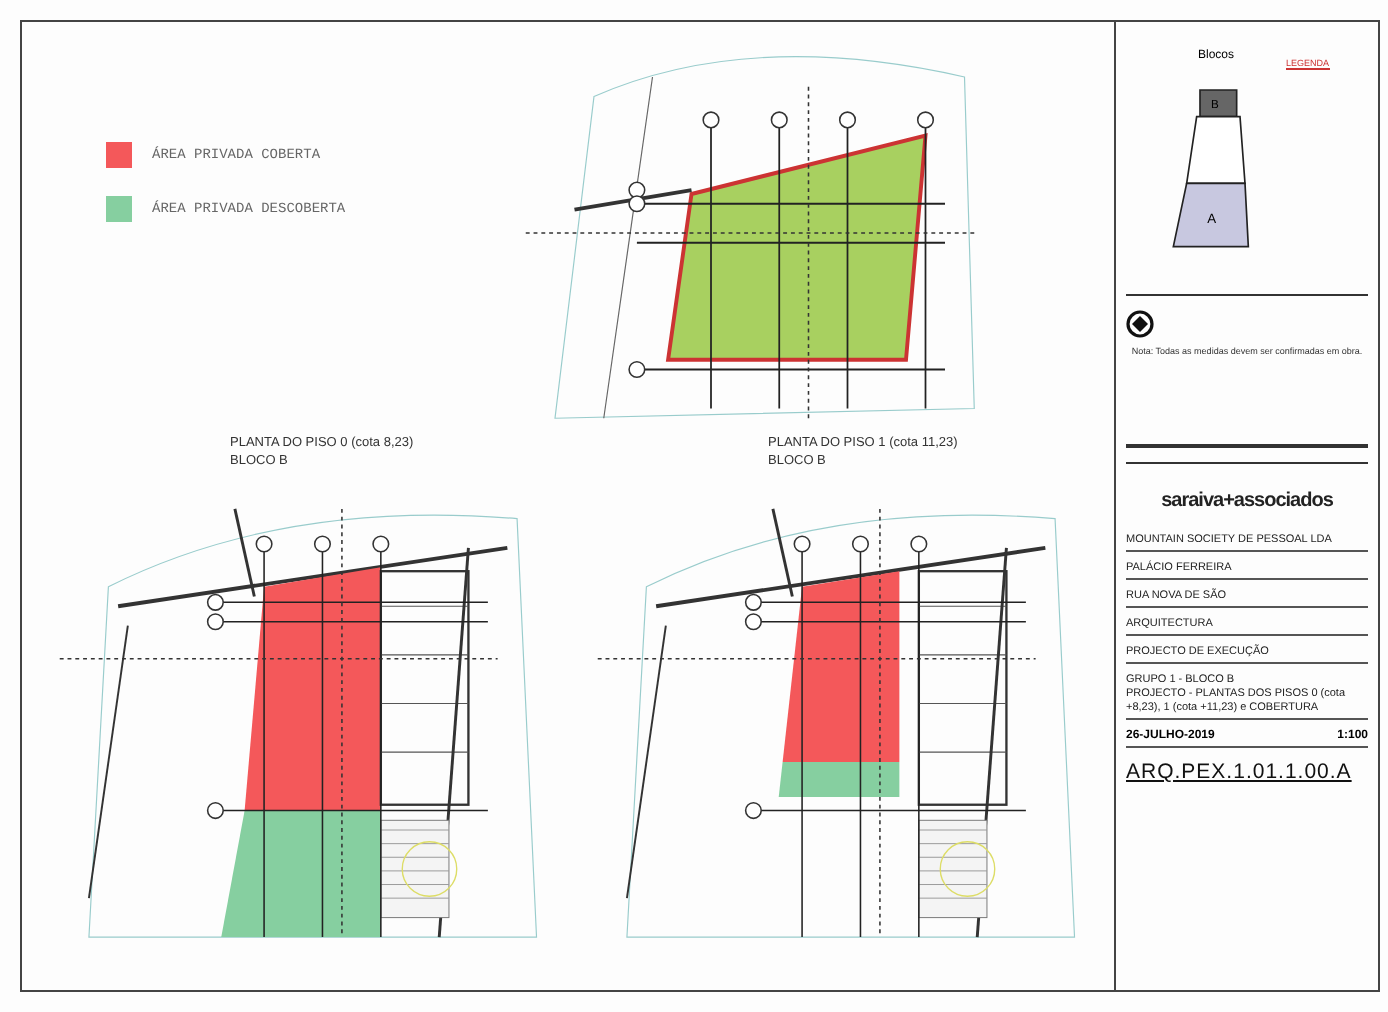  Describe the element at coordinates (1140, 324) in the screenshot. I see `north-arrow-icon` at that location.